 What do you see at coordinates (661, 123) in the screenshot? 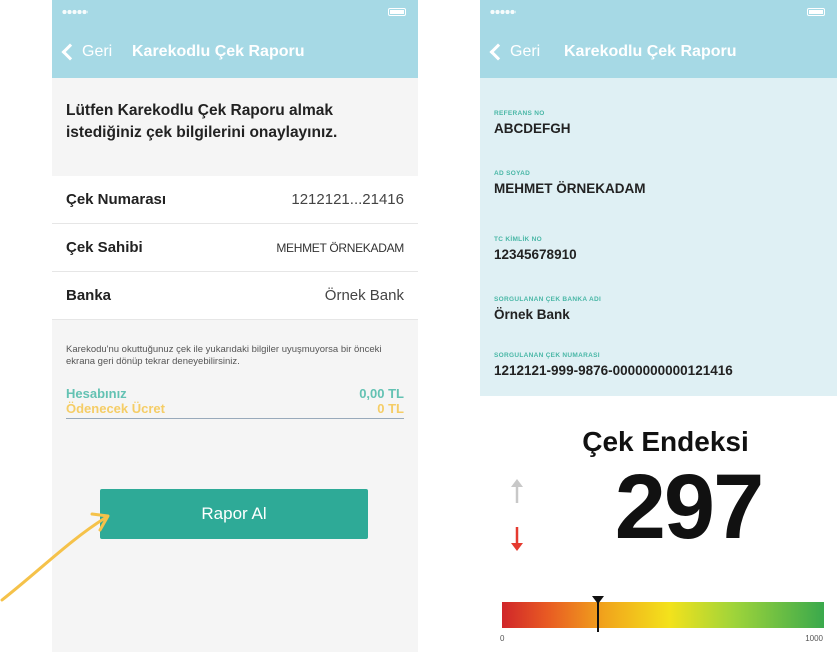
I see `reference-field: REFERANS NO ABCDEFGH` at bounding box center [661, 123].